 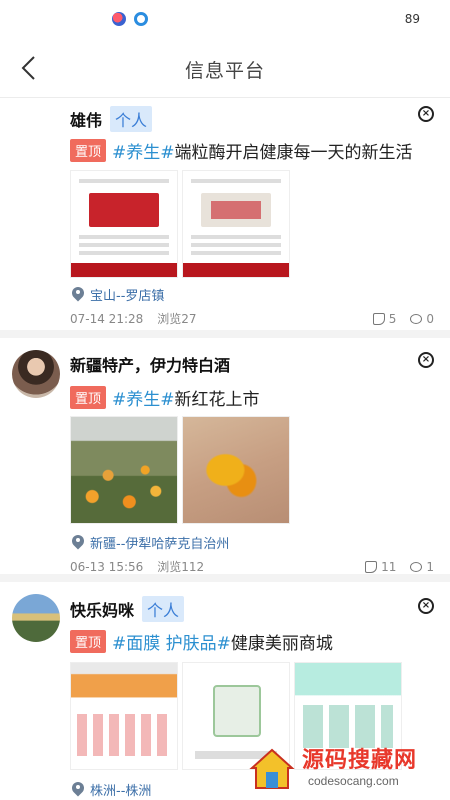 I want to click on like-button: 11, so click(x=380, y=567).